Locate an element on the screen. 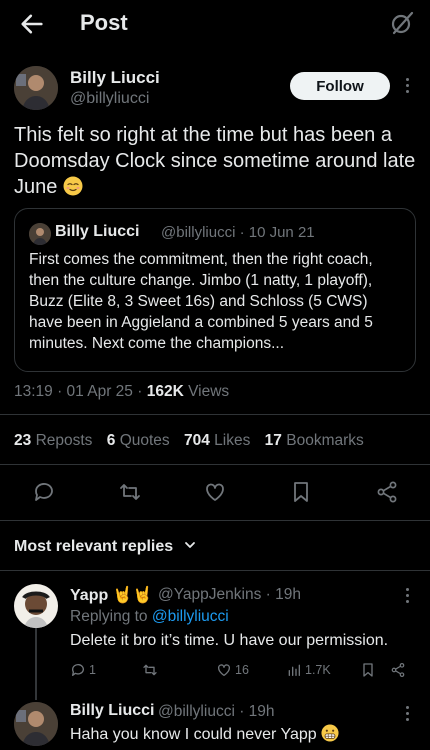 This screenshot has width=430, height=750. quote-author-name: Billy Liucci is located at coordinates (97, 231).